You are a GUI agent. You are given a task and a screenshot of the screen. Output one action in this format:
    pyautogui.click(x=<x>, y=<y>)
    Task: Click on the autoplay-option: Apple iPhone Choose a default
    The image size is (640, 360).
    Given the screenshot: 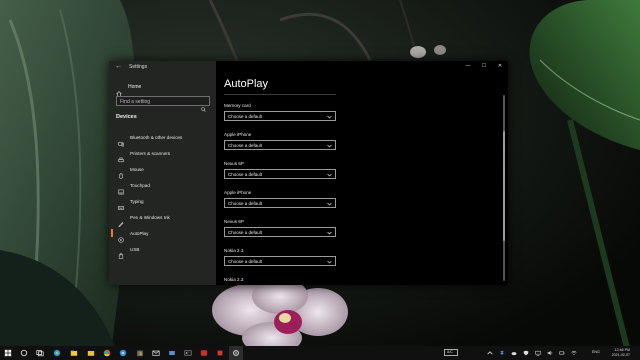 What is the action you would take?
    pyautogui.click(x=280, y=198)
    